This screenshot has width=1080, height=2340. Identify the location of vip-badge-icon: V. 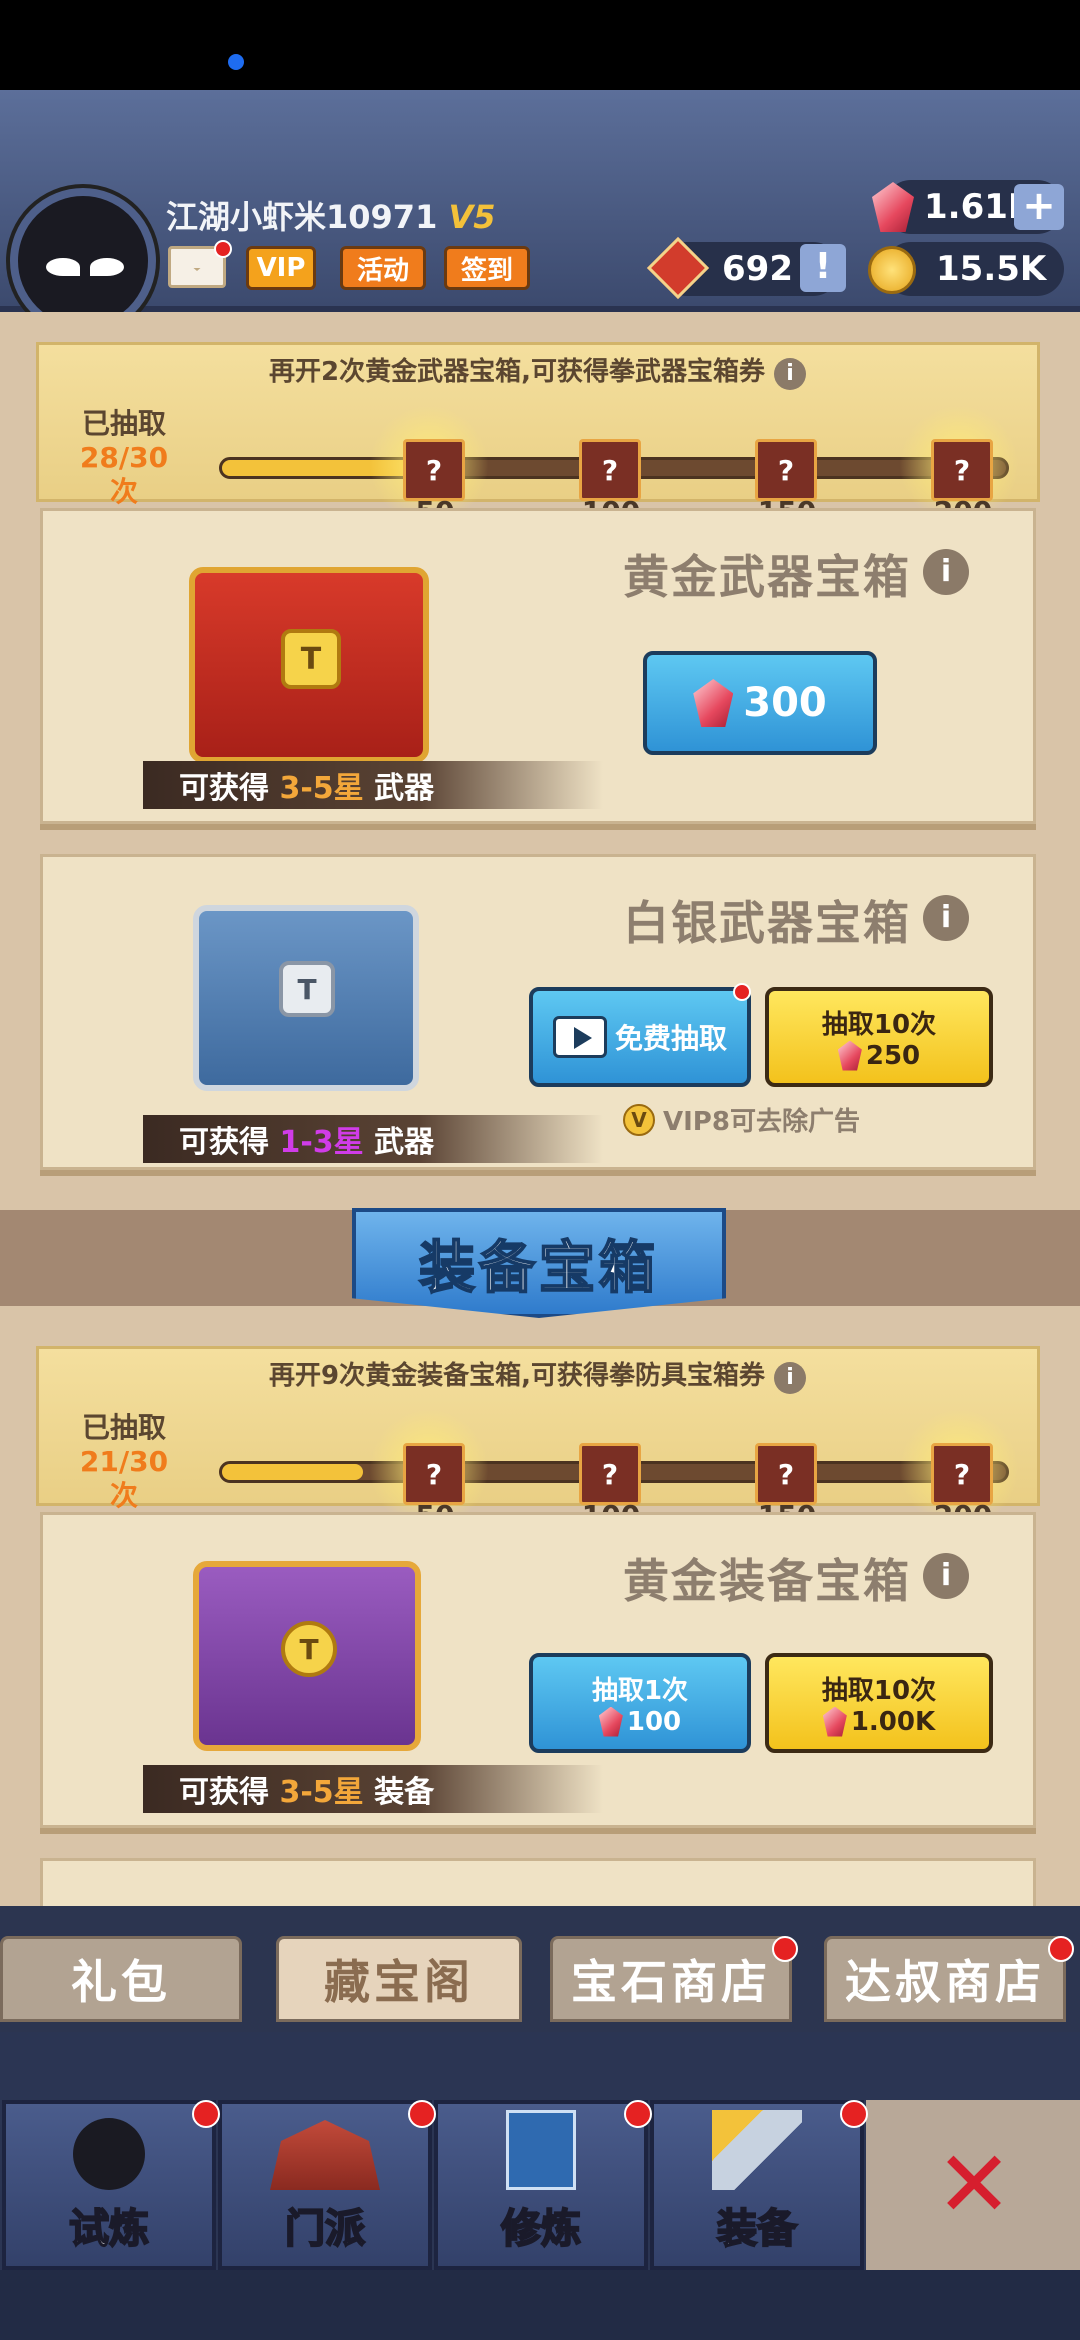
(639, 1119).